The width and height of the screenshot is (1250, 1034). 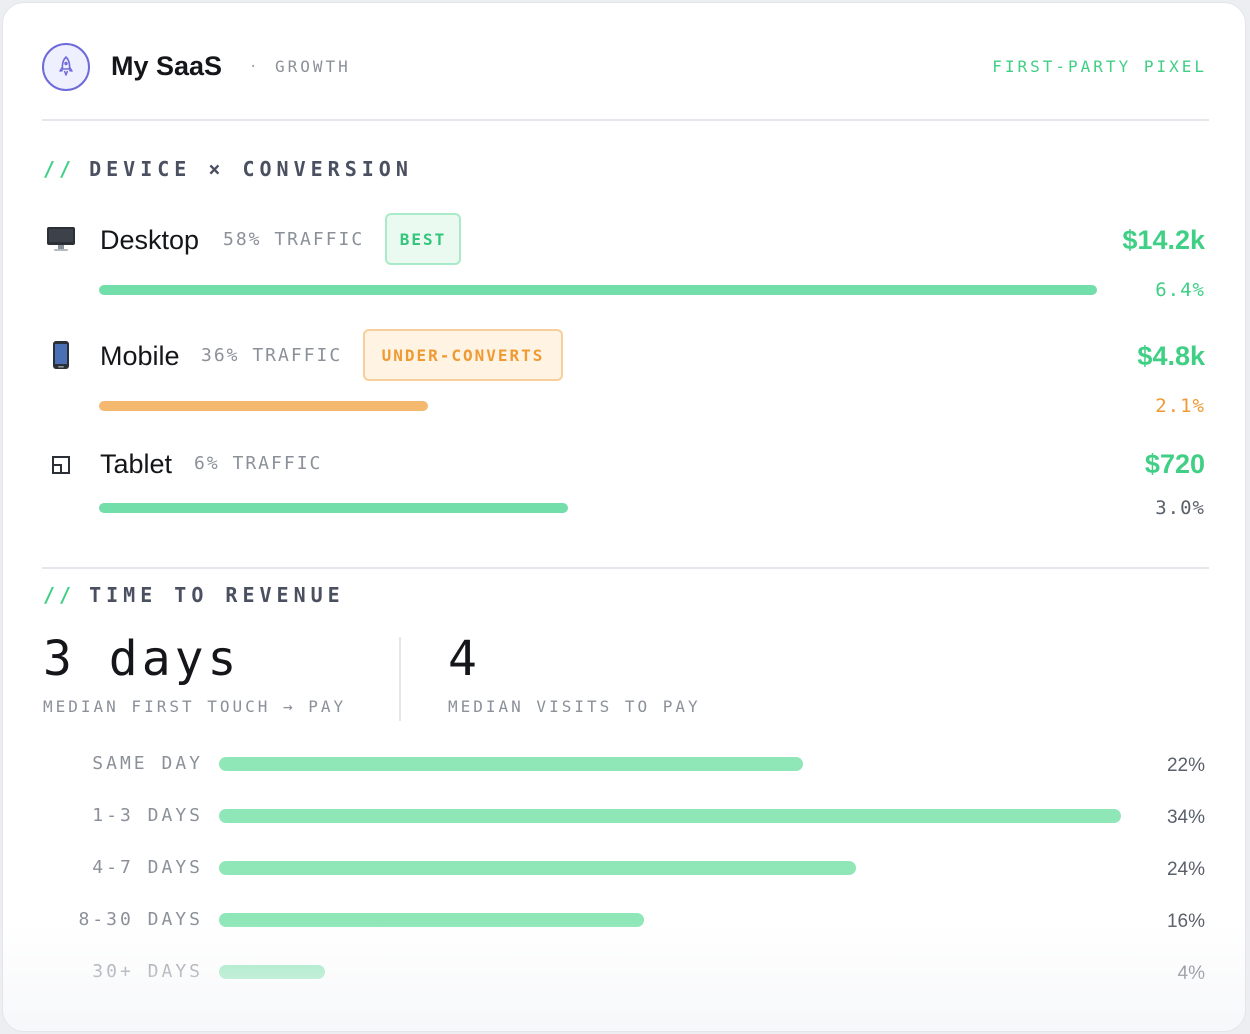 I want to click on section-tag: GROWTH, so click(x=313, y=66).